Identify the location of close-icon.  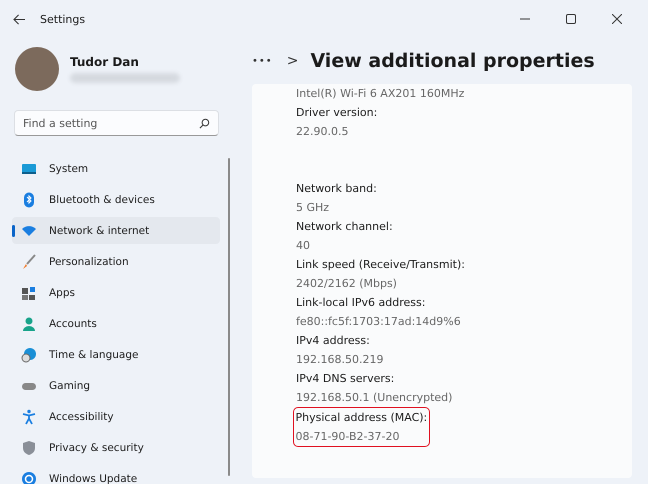
(617, 19).